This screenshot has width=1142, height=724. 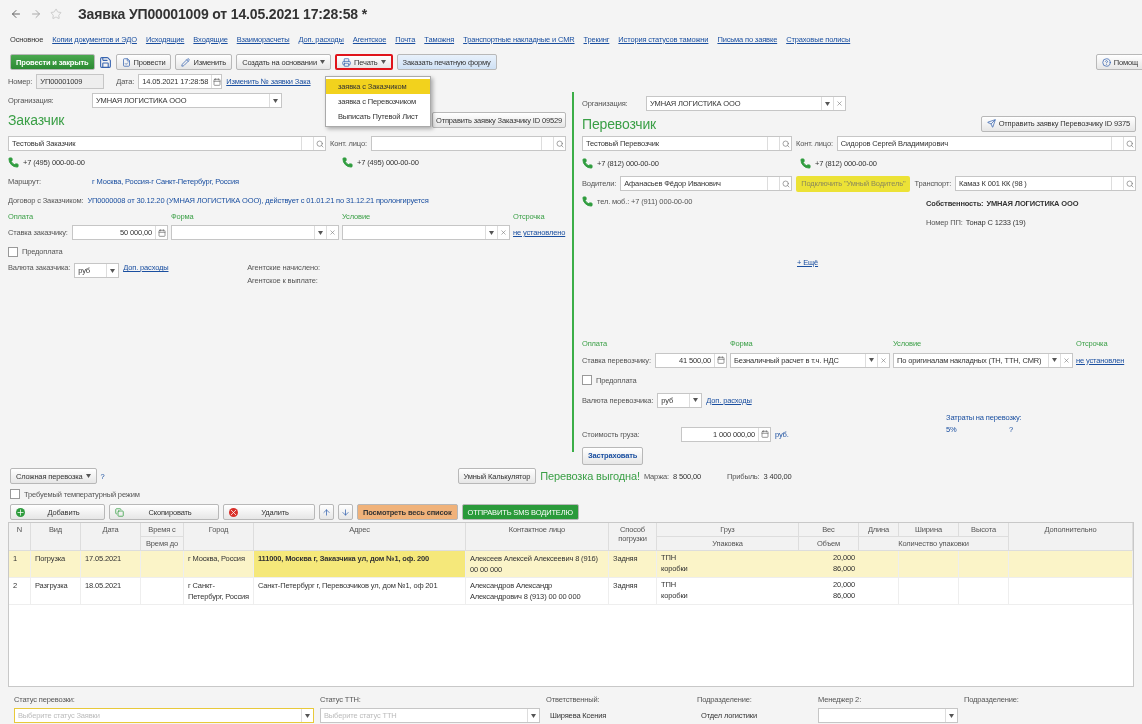 I want to click on back-icon, so click(x=16, y=14).